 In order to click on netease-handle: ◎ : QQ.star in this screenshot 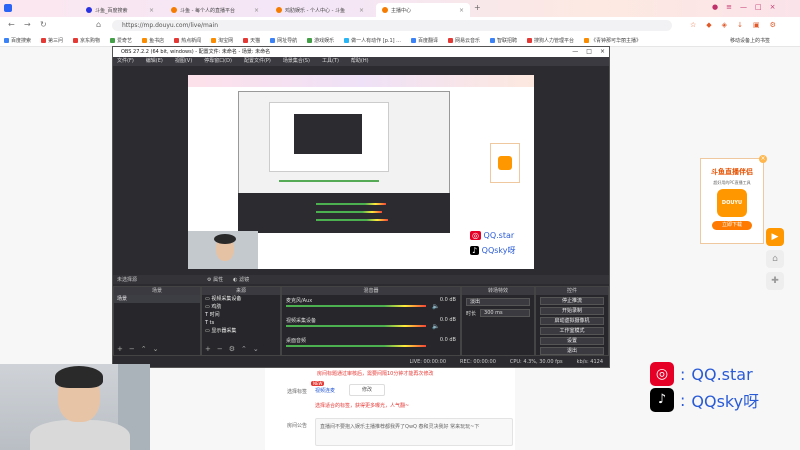, I will do `click(701, 374)`.